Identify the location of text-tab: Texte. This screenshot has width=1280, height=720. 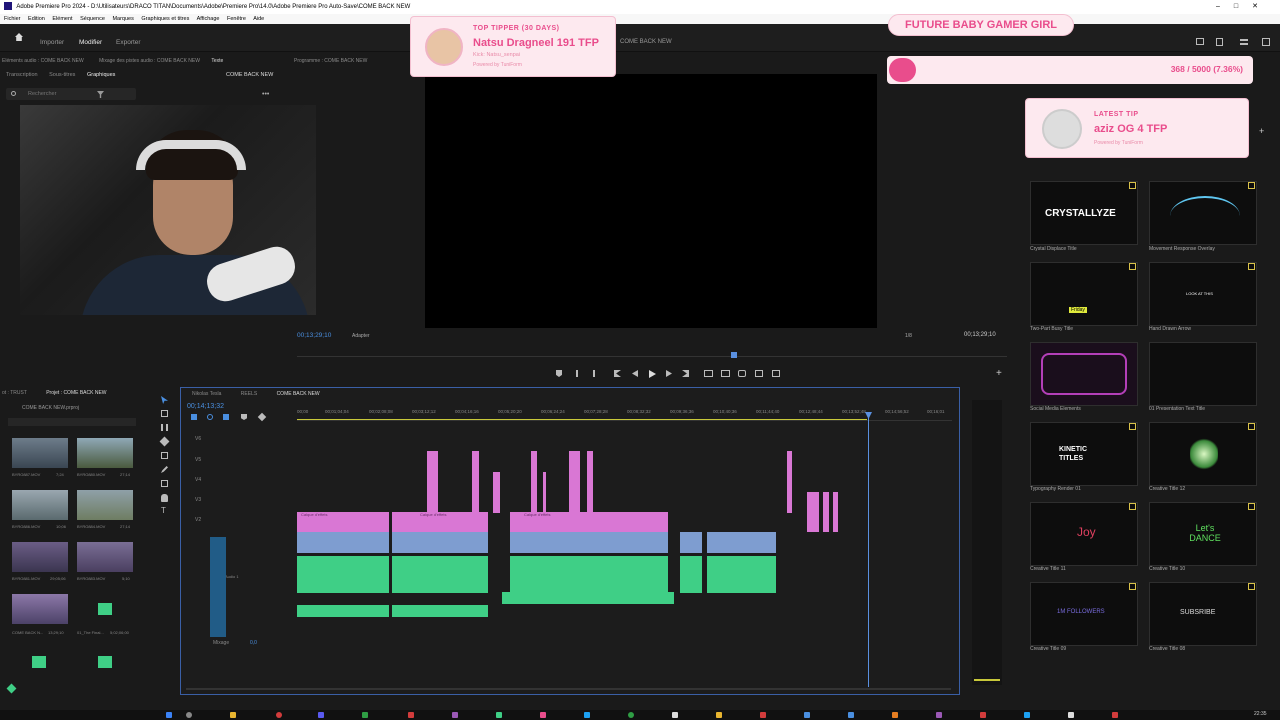
(217, 61).